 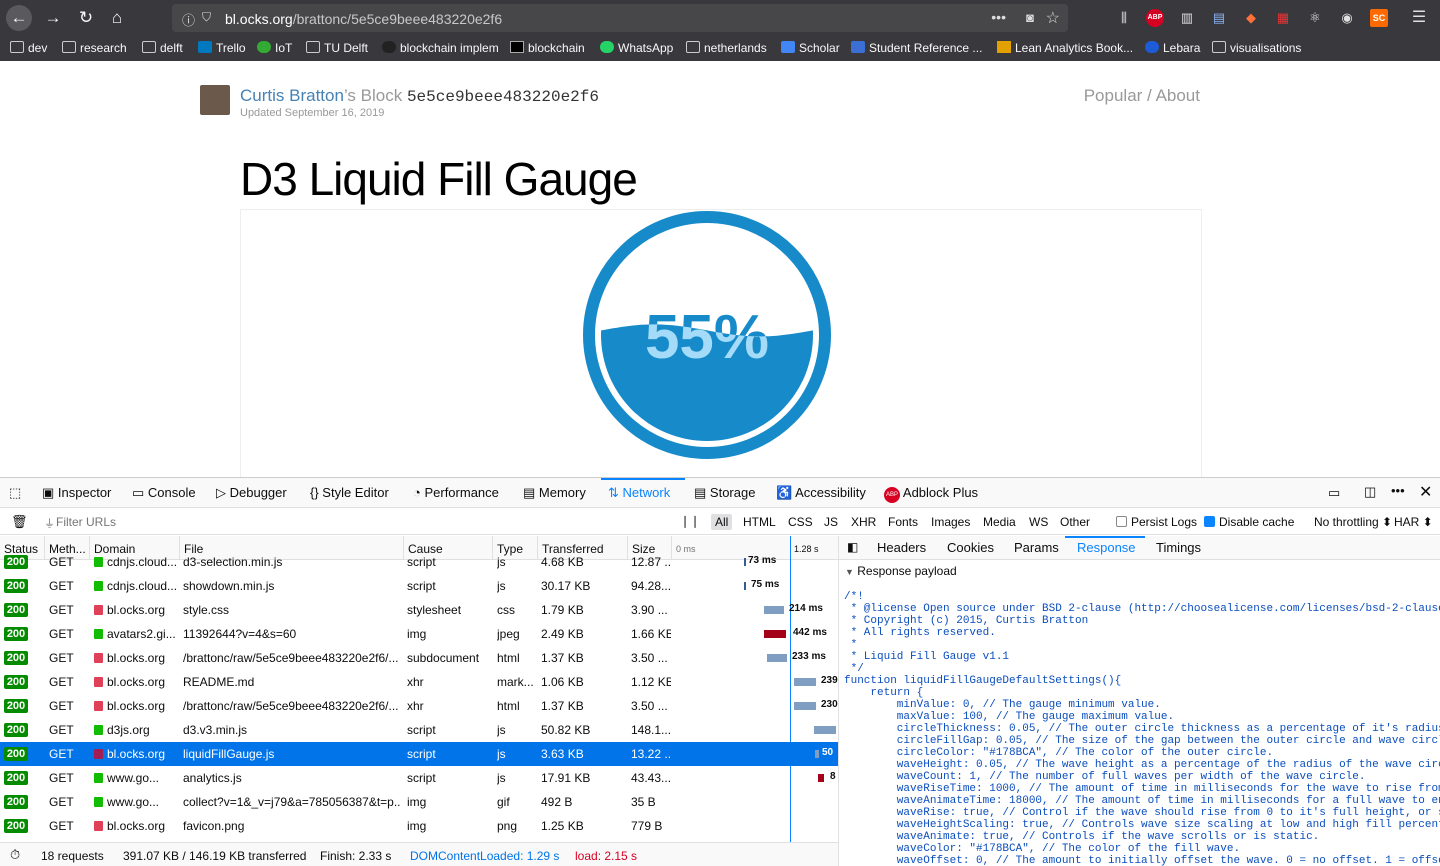 What do you see at coordinates (1256, 48) in the screenshot?
I see `bookmark-item: visualisations` at bounding box center [1256, 48].